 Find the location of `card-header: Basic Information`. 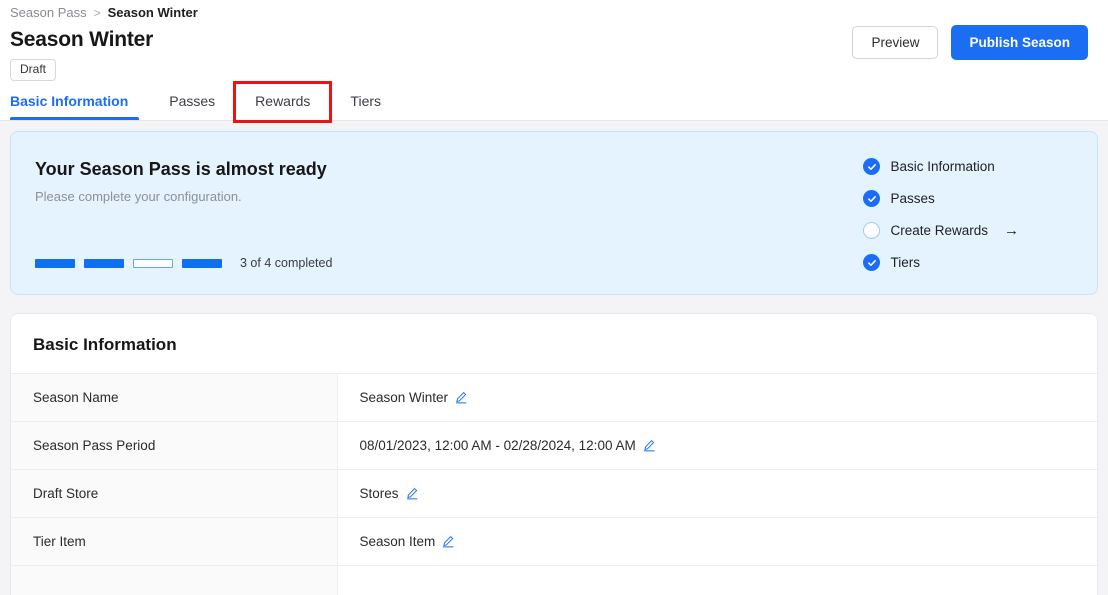

card-header: Basic Information is located at coordinates (554, 344).